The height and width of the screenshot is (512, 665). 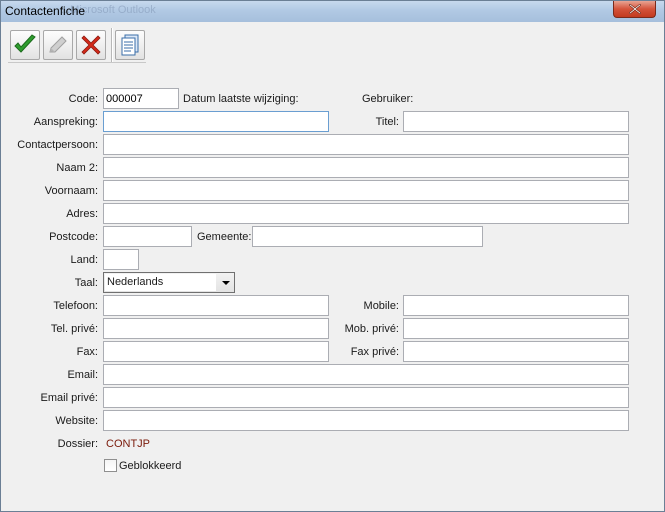 What do you see at coordinates (150, 466) in the screenshot?
I see `geblokkeerd-label: Geblokkeerd` at bounding box center [150, 466].